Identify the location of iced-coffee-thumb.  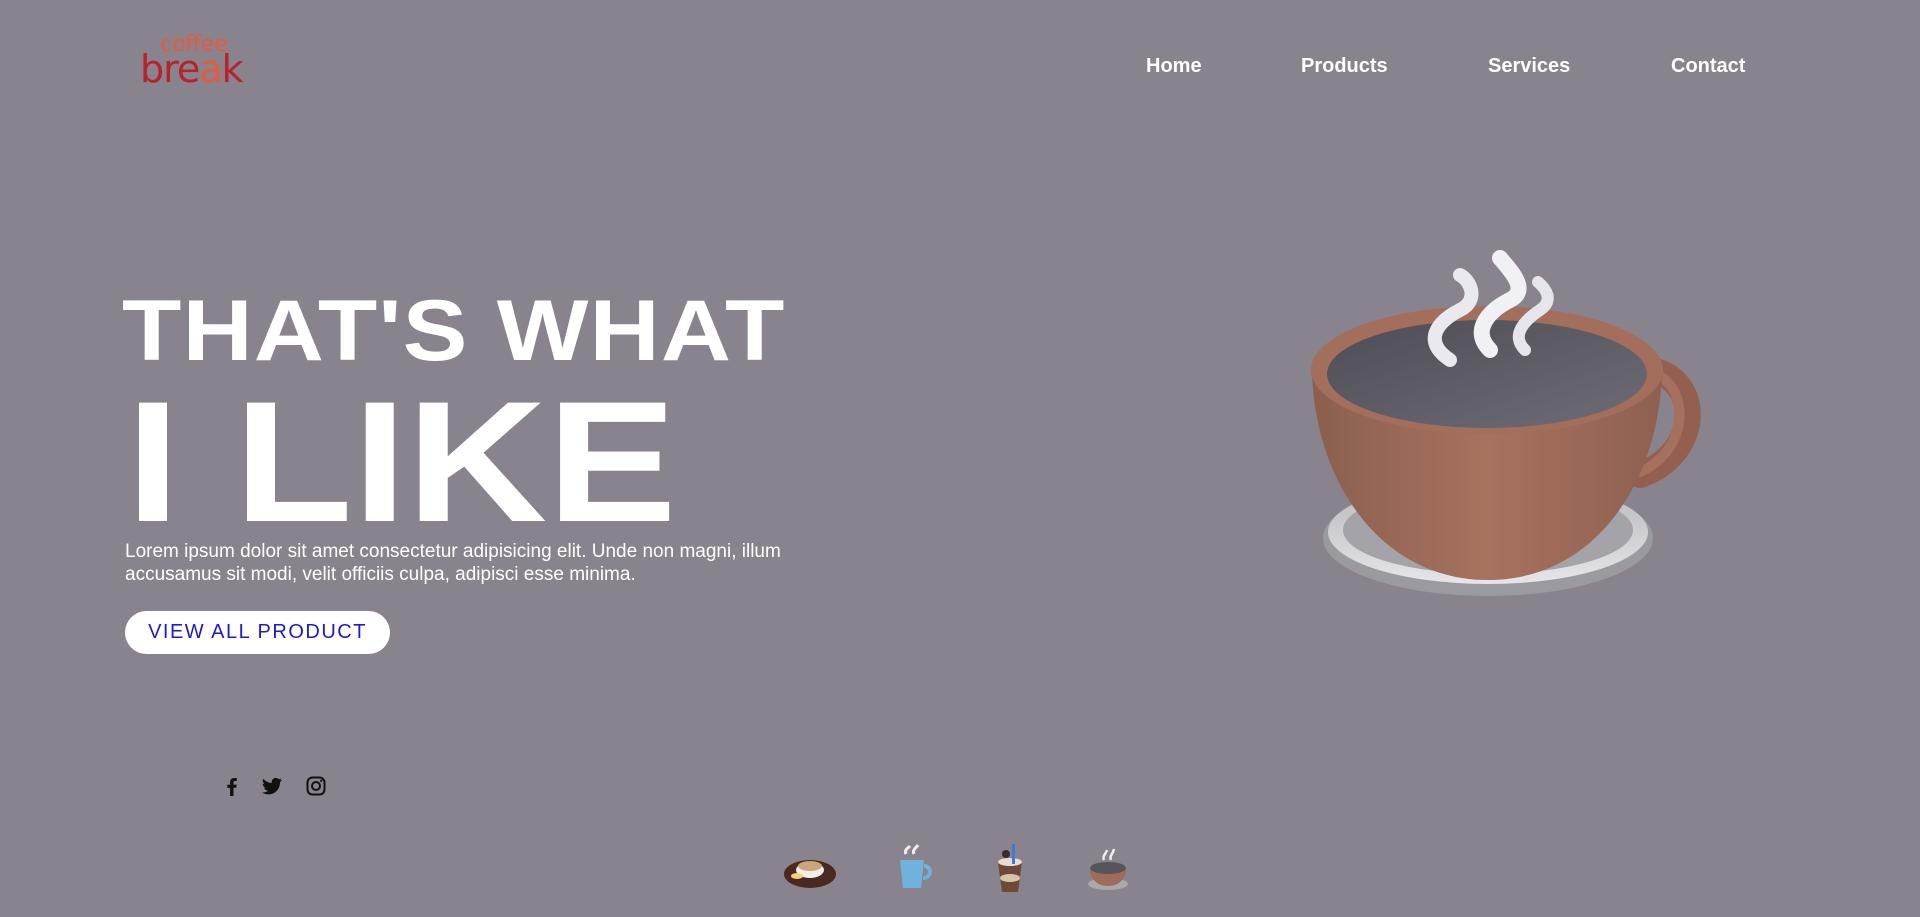
(1010, 868).